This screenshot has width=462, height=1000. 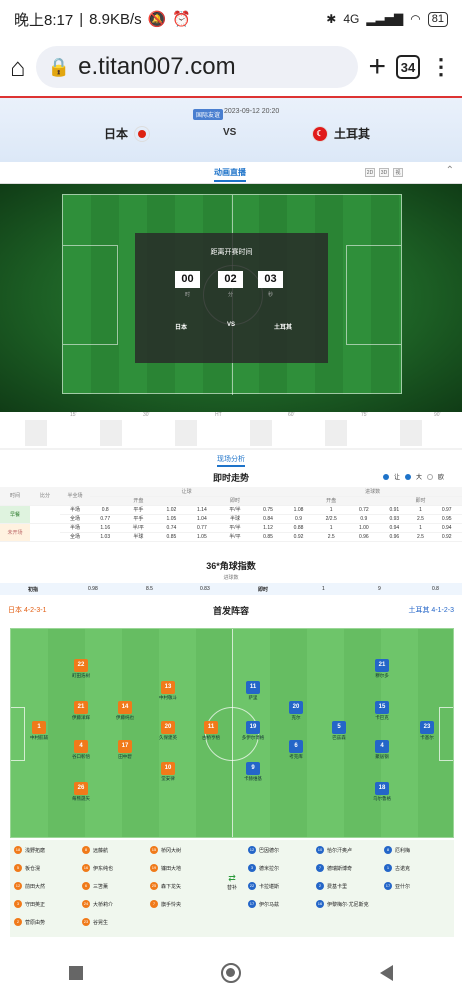 I want to click on home-button, so click(x=231, y=972).